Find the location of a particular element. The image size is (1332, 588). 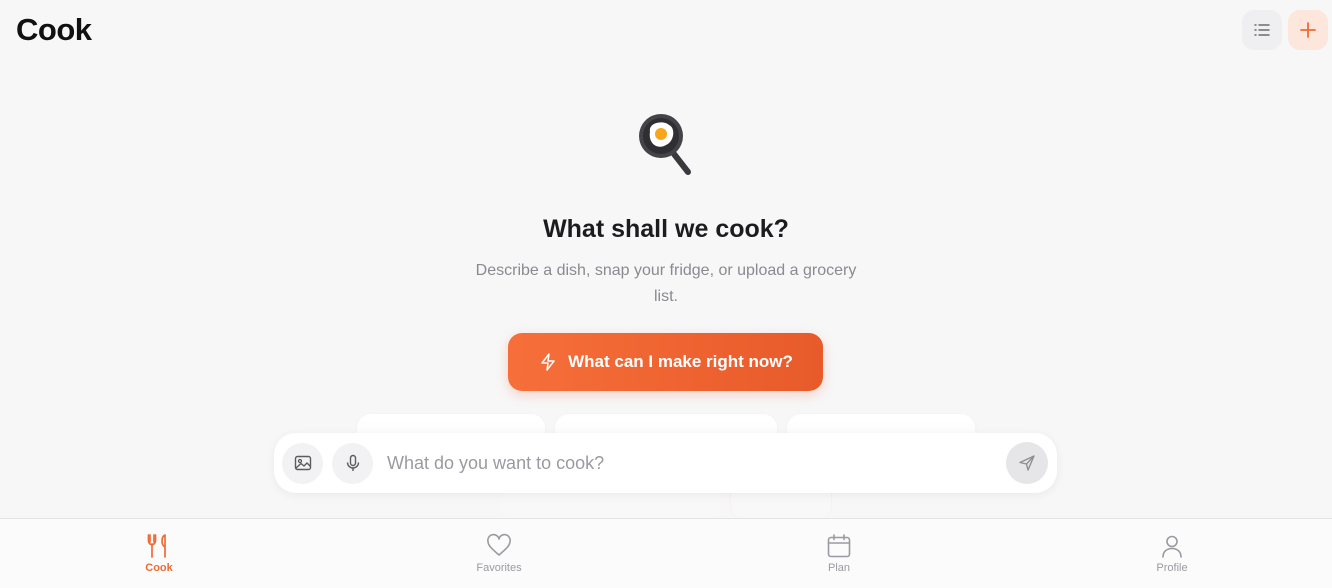

heart-icon is located at coordinates (499, 544).